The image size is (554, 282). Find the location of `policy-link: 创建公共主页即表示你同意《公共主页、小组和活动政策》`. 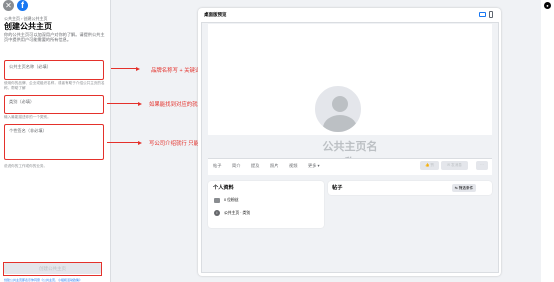

policy-link: 创建公共主页即表示你同意《公共主页、小组和活动政策》 is located at coordinates (43, 280).